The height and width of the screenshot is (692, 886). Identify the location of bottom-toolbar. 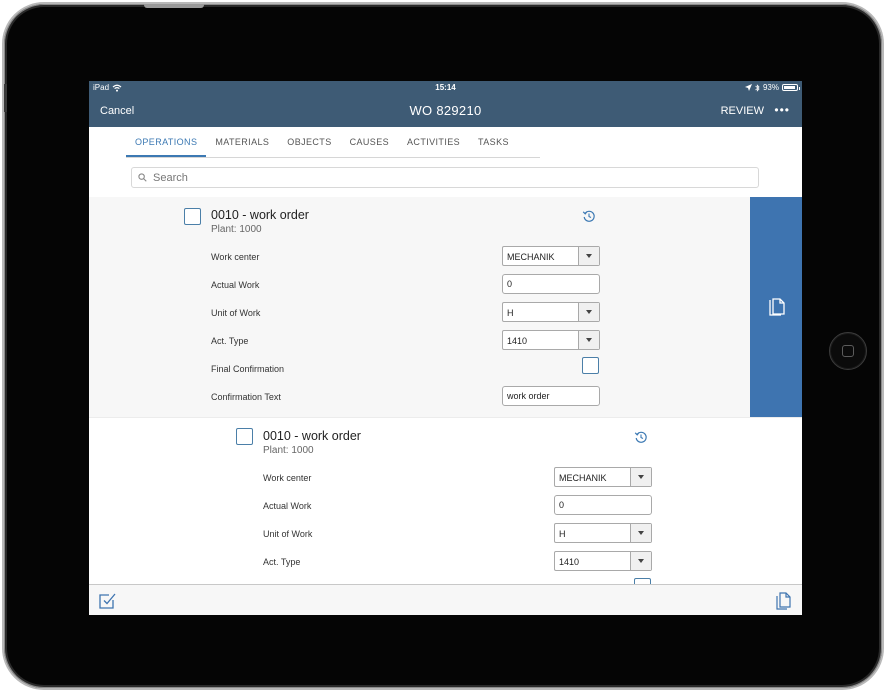
(445, 599).